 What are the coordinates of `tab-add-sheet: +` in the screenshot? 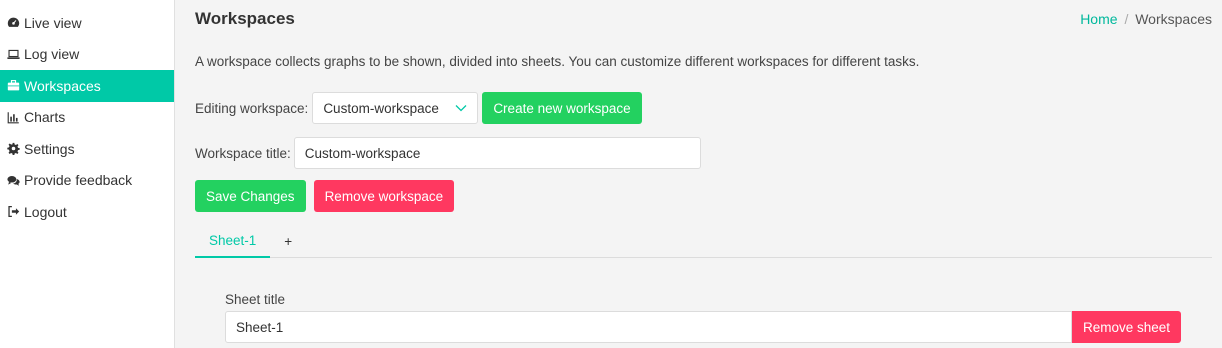 It's located at (288, 241).